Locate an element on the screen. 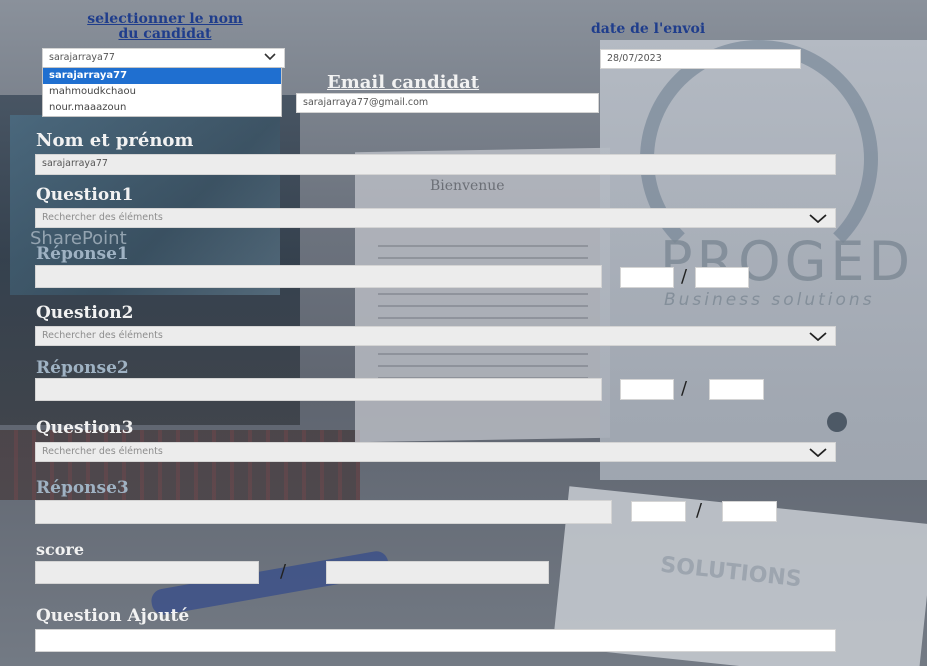 The width and height of the screenshot is (927, 666). added-question-field is located at coordinates (435, 640).